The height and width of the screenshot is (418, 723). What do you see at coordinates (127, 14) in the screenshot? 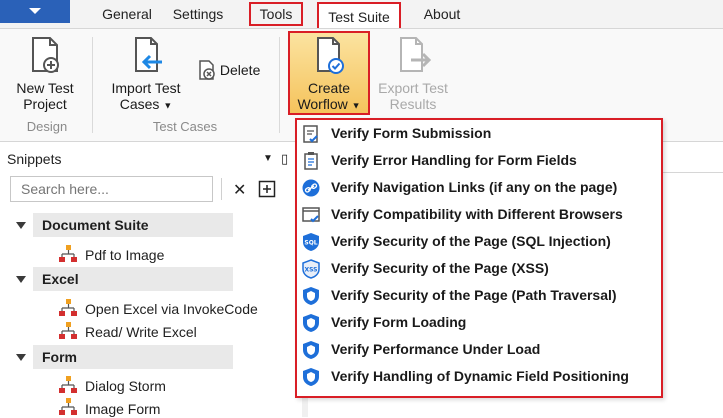
I see `tab-general: General` at bounding box center [127, 14].